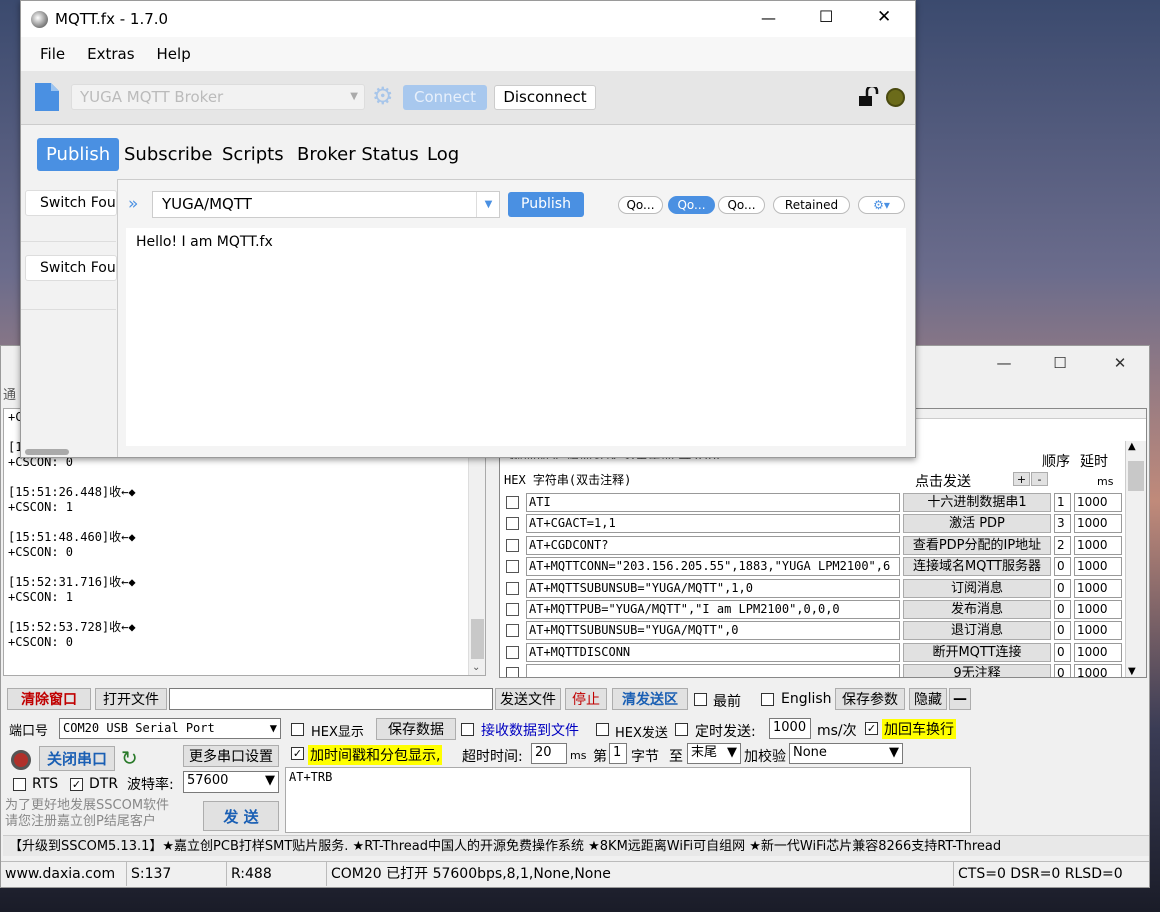 This screenshot has width=1160, height=912. What do you see at coordinates (700, 699) in the screenshot?
I see `topmost-checkbox` at bounding box center [700, 699].